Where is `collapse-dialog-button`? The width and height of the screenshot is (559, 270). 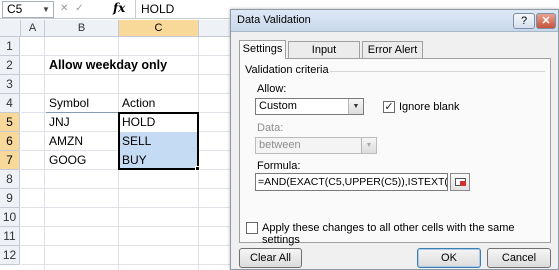 collapse-dialog-button is located at coordinates (460, 182).